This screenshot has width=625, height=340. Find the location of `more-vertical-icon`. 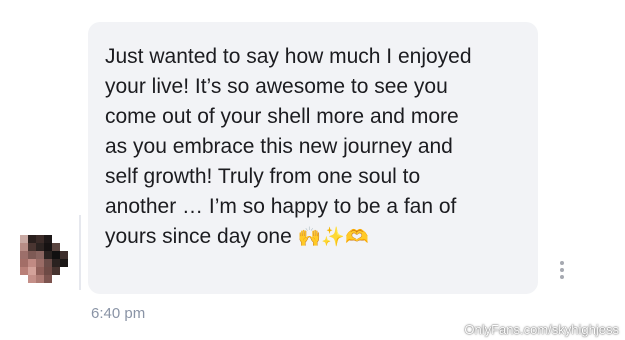

more-vertical-icon is located at coordinates (562, 270).